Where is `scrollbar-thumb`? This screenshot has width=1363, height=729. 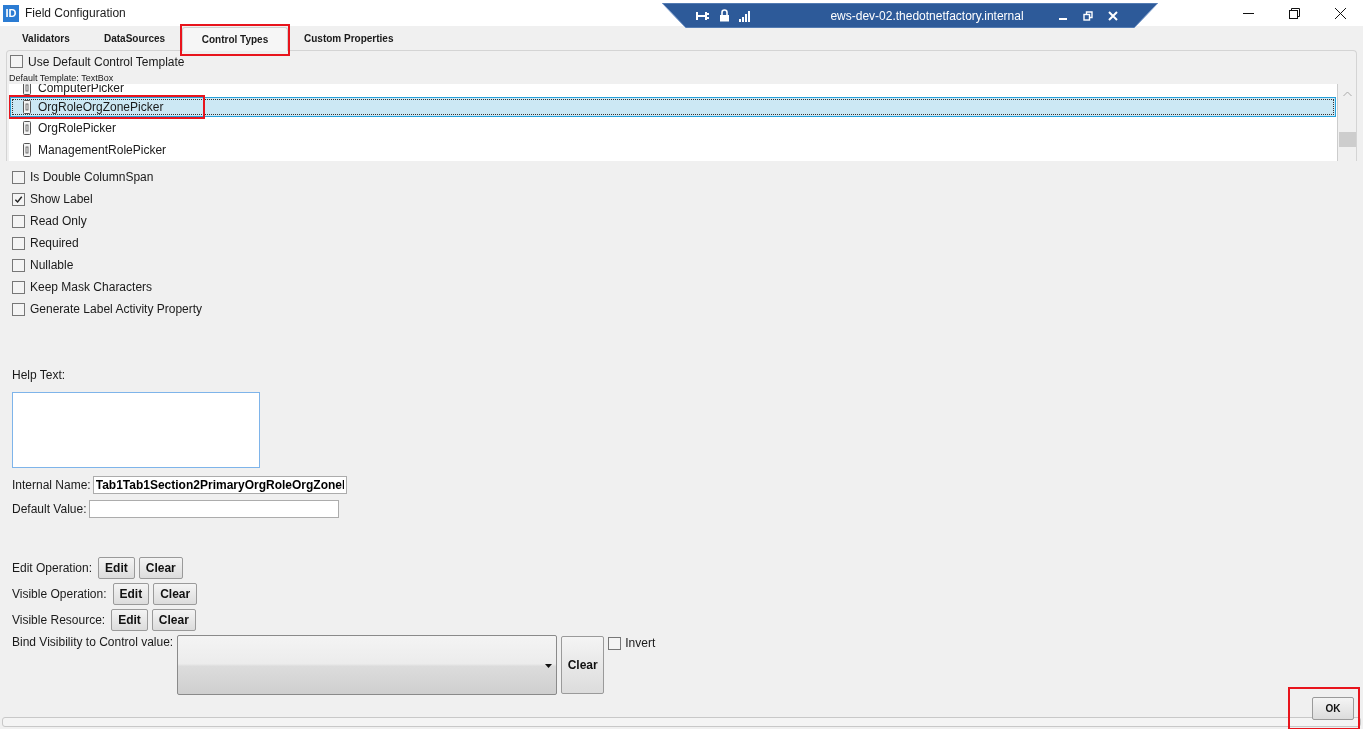 scrollbar-thumb is located at coordinates (1347, 139).